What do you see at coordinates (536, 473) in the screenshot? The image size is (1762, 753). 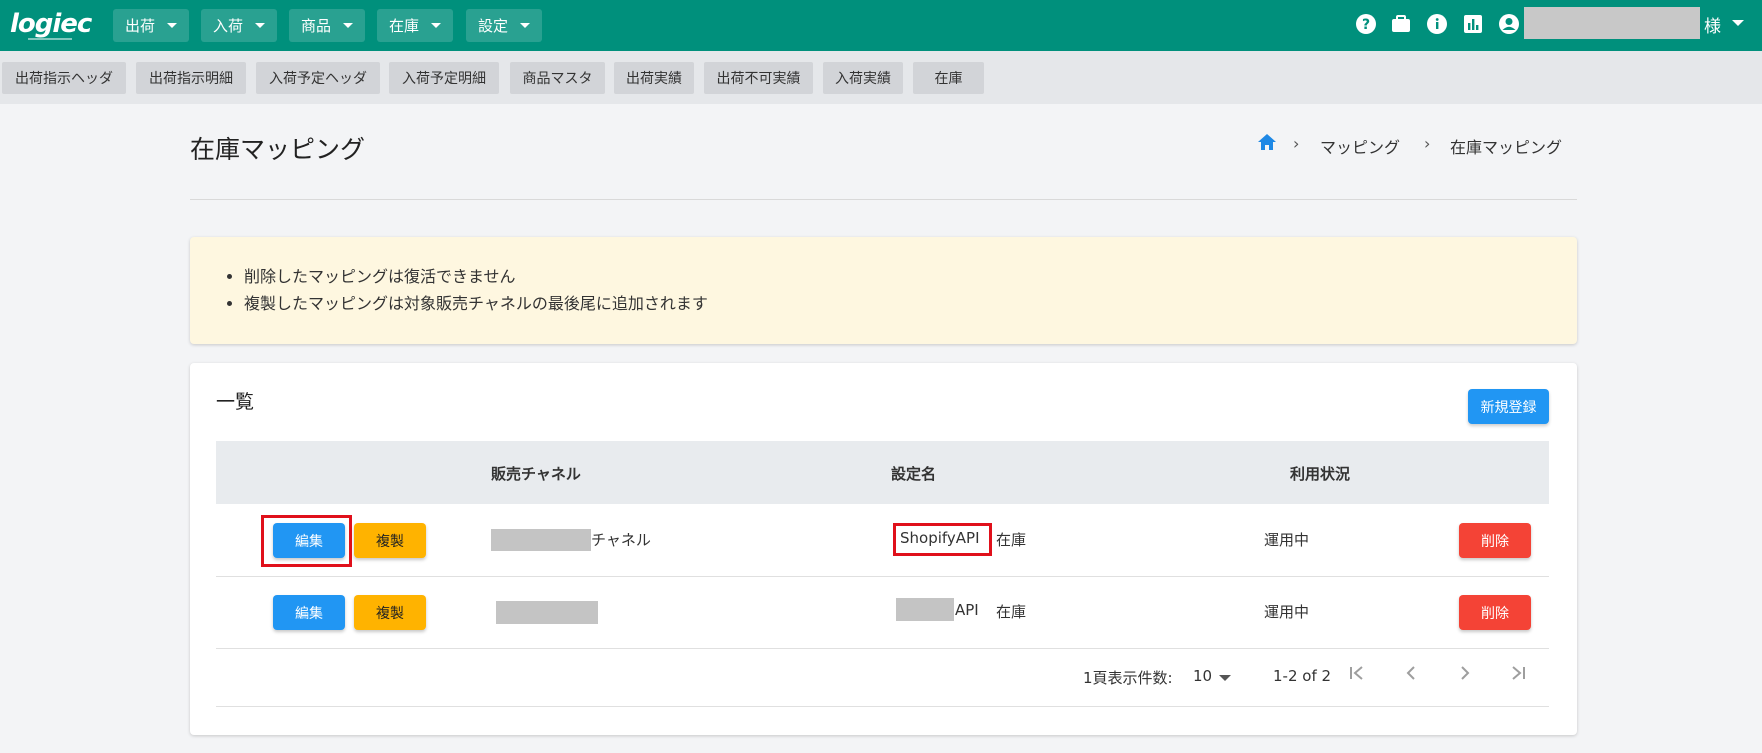 I see `column-channel: 販売チャネル` at bounding box center [536, 473].